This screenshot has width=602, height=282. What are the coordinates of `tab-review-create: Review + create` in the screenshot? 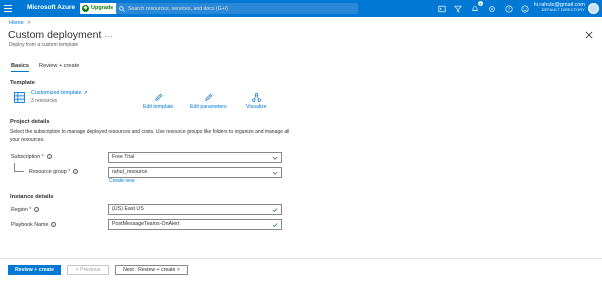 It's located at (59, 67).